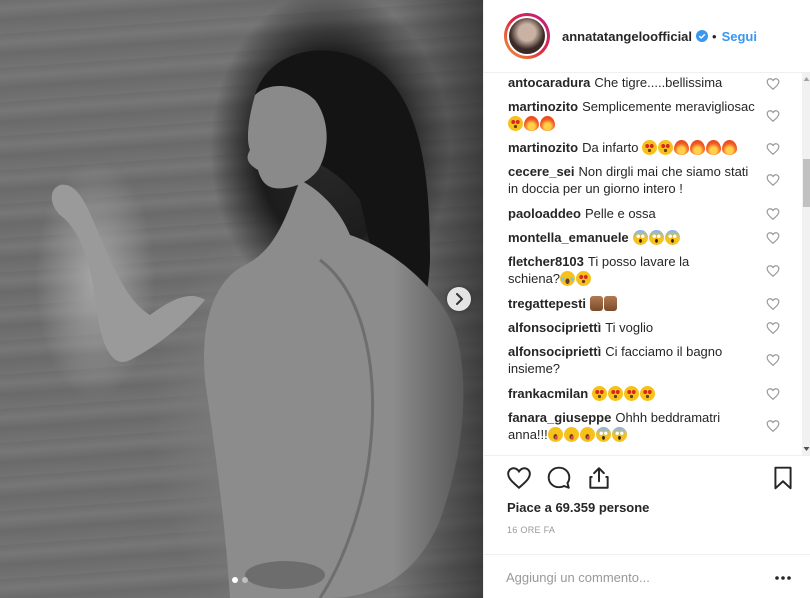 The width and height of the screenshot is (810, 598). Describe the element at coordinates (541, 171) in the screenshot. I see `comment-author: cecere_sei` at that location.